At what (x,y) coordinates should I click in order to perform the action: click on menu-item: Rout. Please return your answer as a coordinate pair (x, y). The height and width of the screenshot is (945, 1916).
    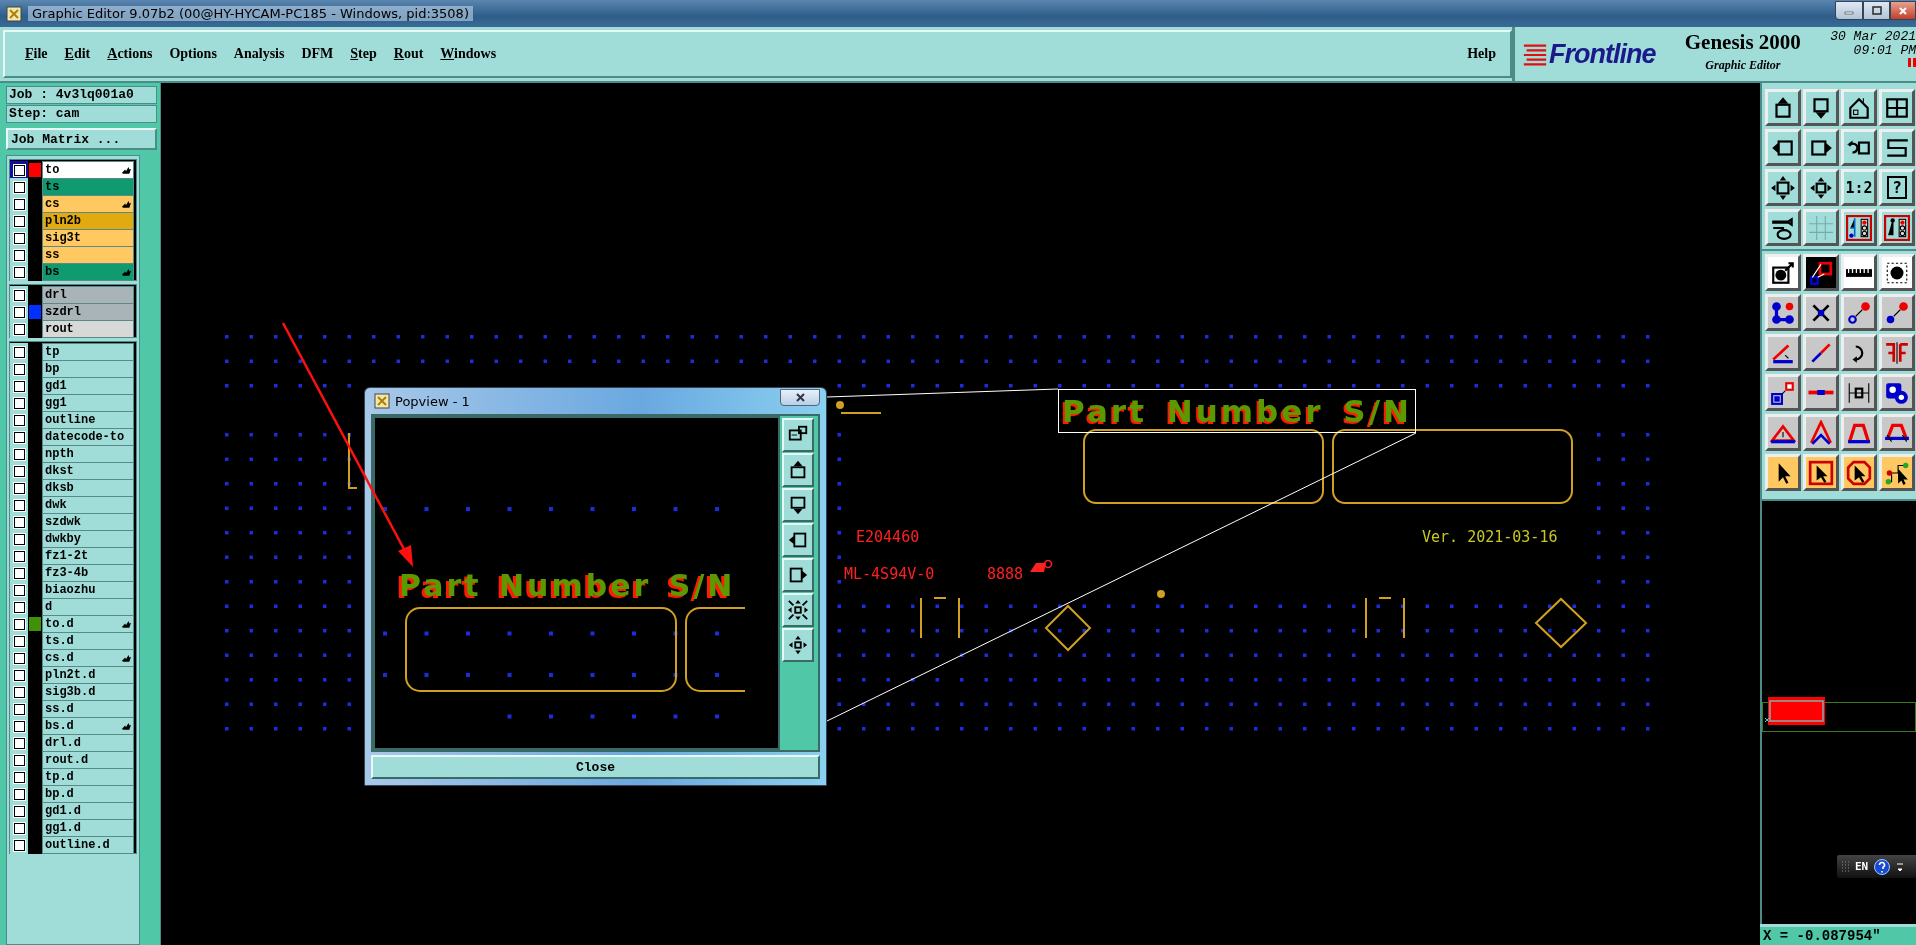
    Looking at the image, I should click on (408, 54).